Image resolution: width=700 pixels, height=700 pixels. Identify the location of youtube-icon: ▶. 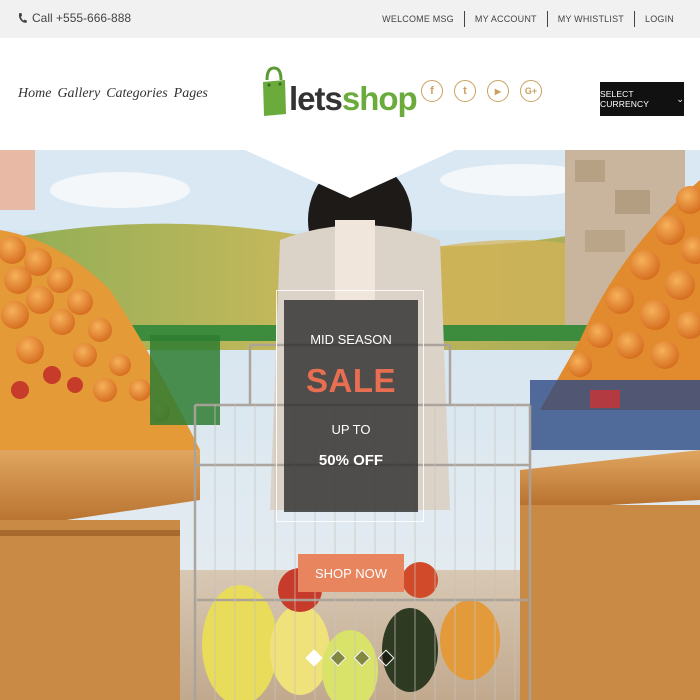
(498, 91).